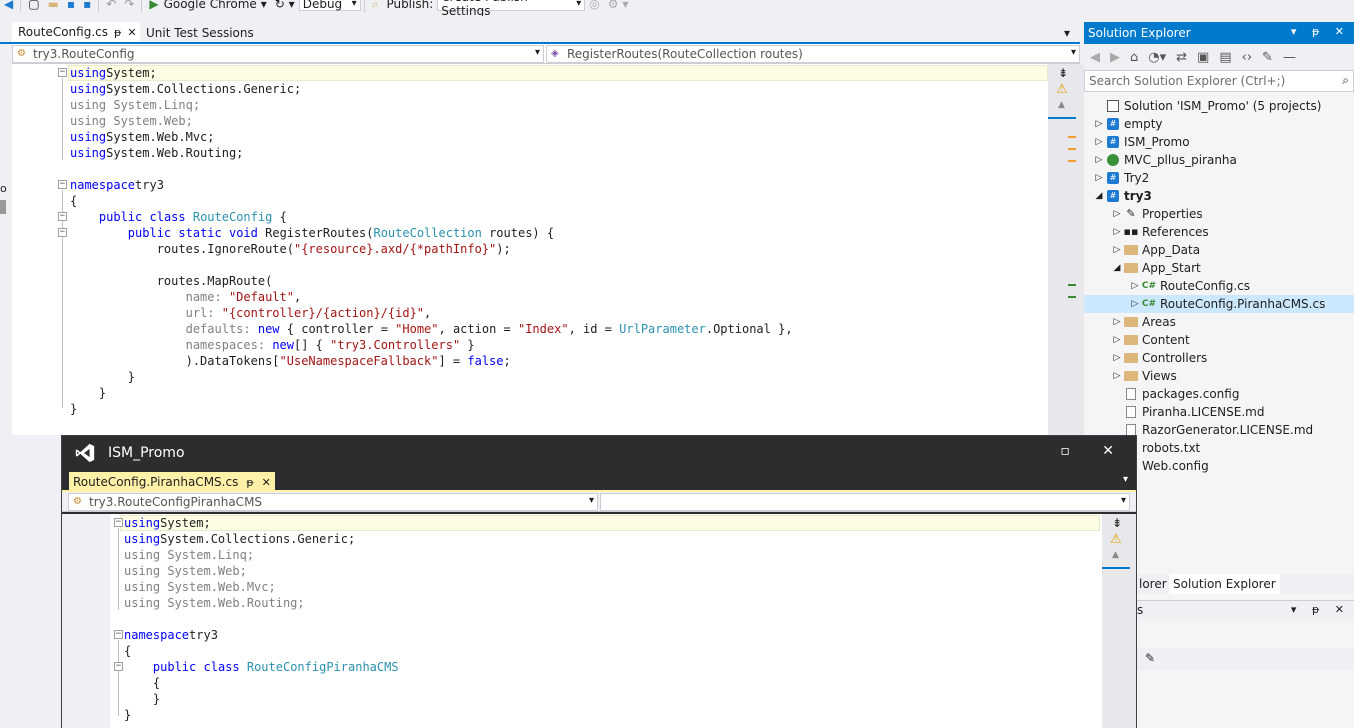 The image size is (1354, 728). I want to click on configuration-select: Debug, so click(329, 5).